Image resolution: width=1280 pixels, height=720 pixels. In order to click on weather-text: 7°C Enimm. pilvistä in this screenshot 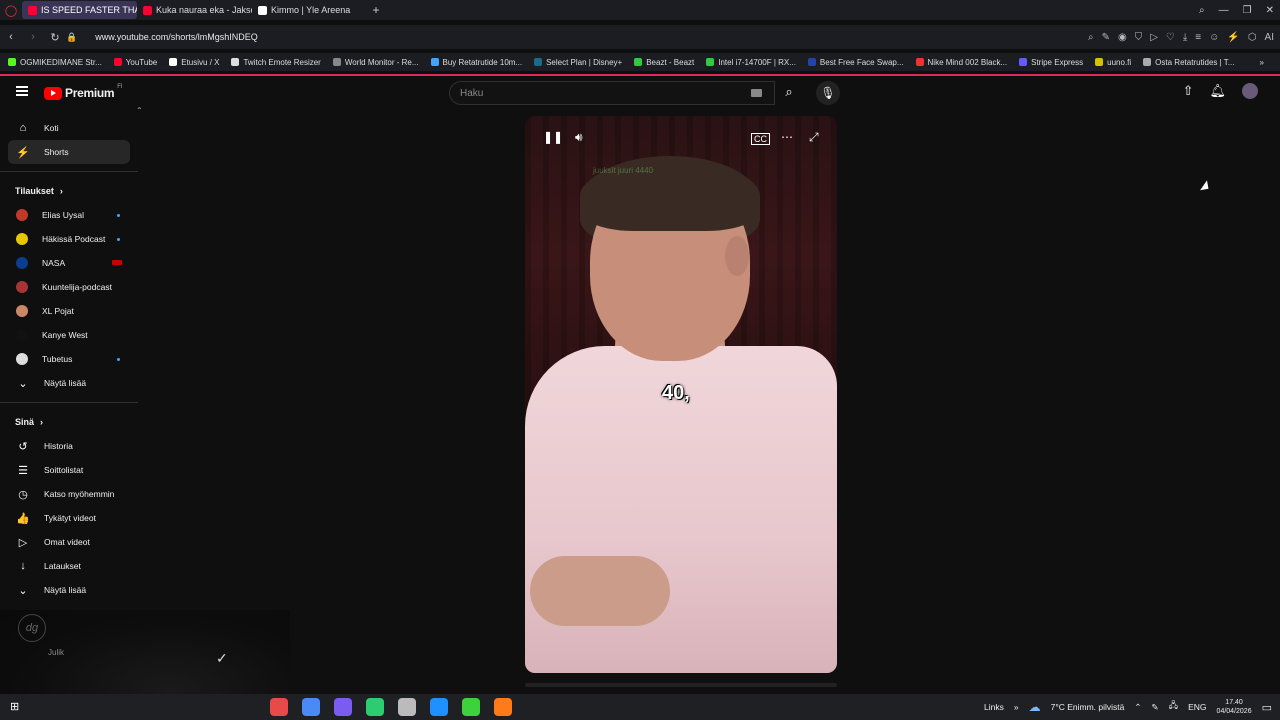, I will do `click(1088, 707)`.